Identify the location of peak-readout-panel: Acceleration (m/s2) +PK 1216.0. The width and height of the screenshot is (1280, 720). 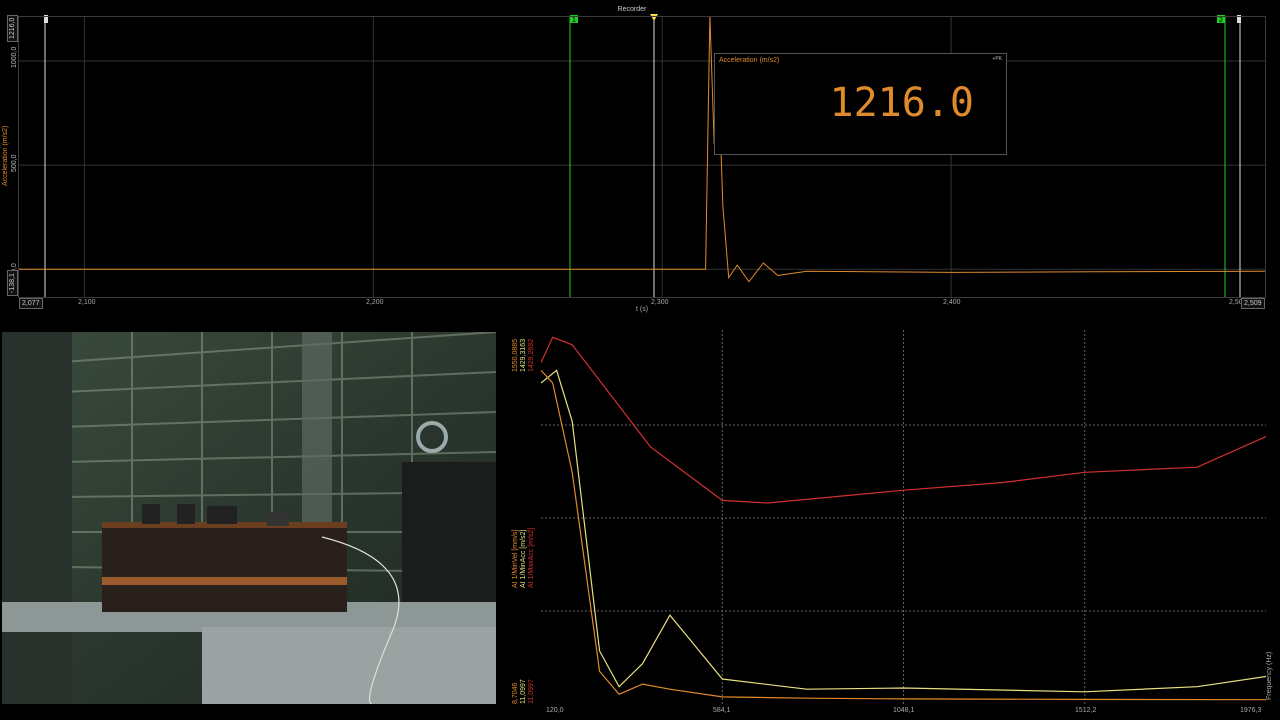
(860, 104).